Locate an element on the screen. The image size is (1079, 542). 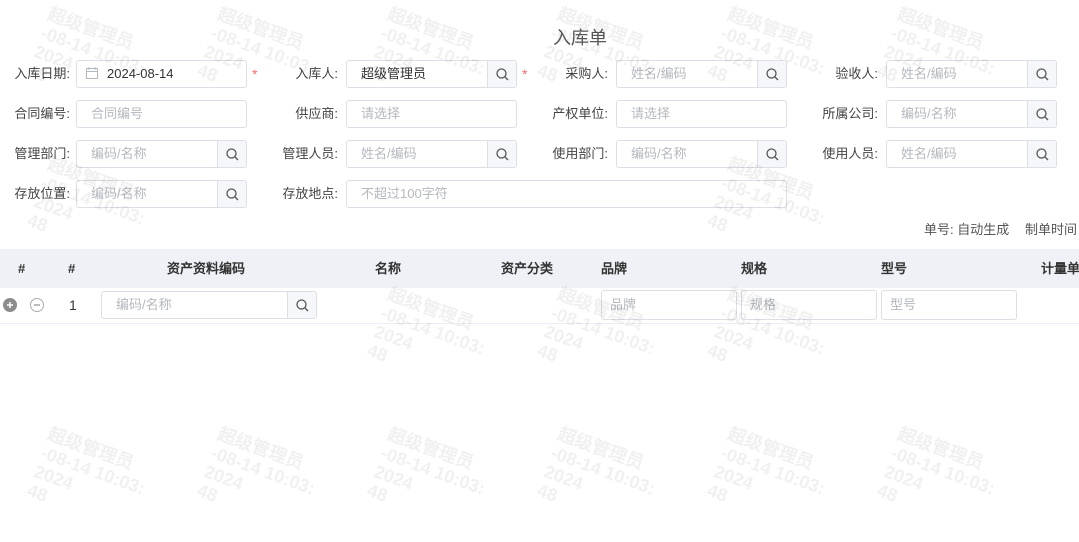
property-unit-select: 请选择 is located at coordinates (701, 114).